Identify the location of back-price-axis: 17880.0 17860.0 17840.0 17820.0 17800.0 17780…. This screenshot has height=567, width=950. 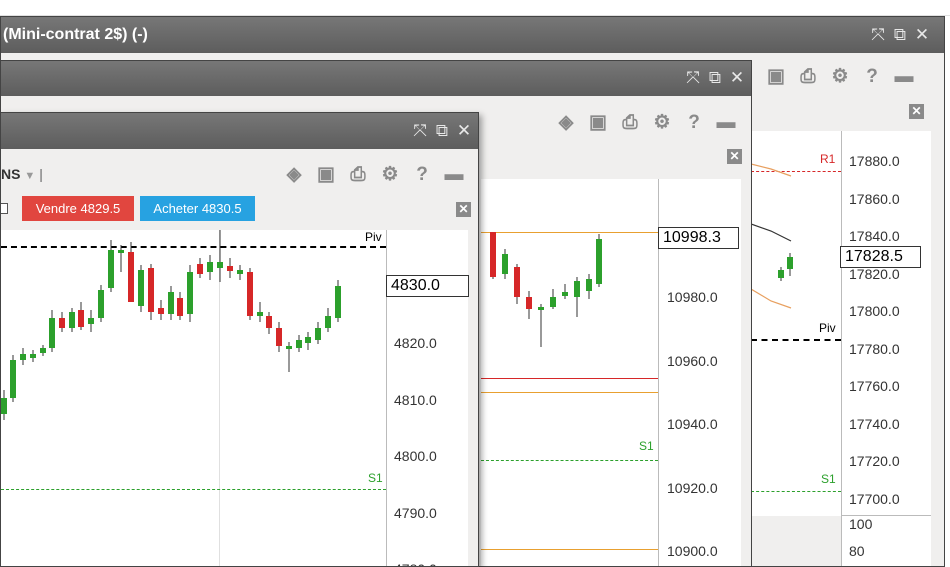
(886, 323).